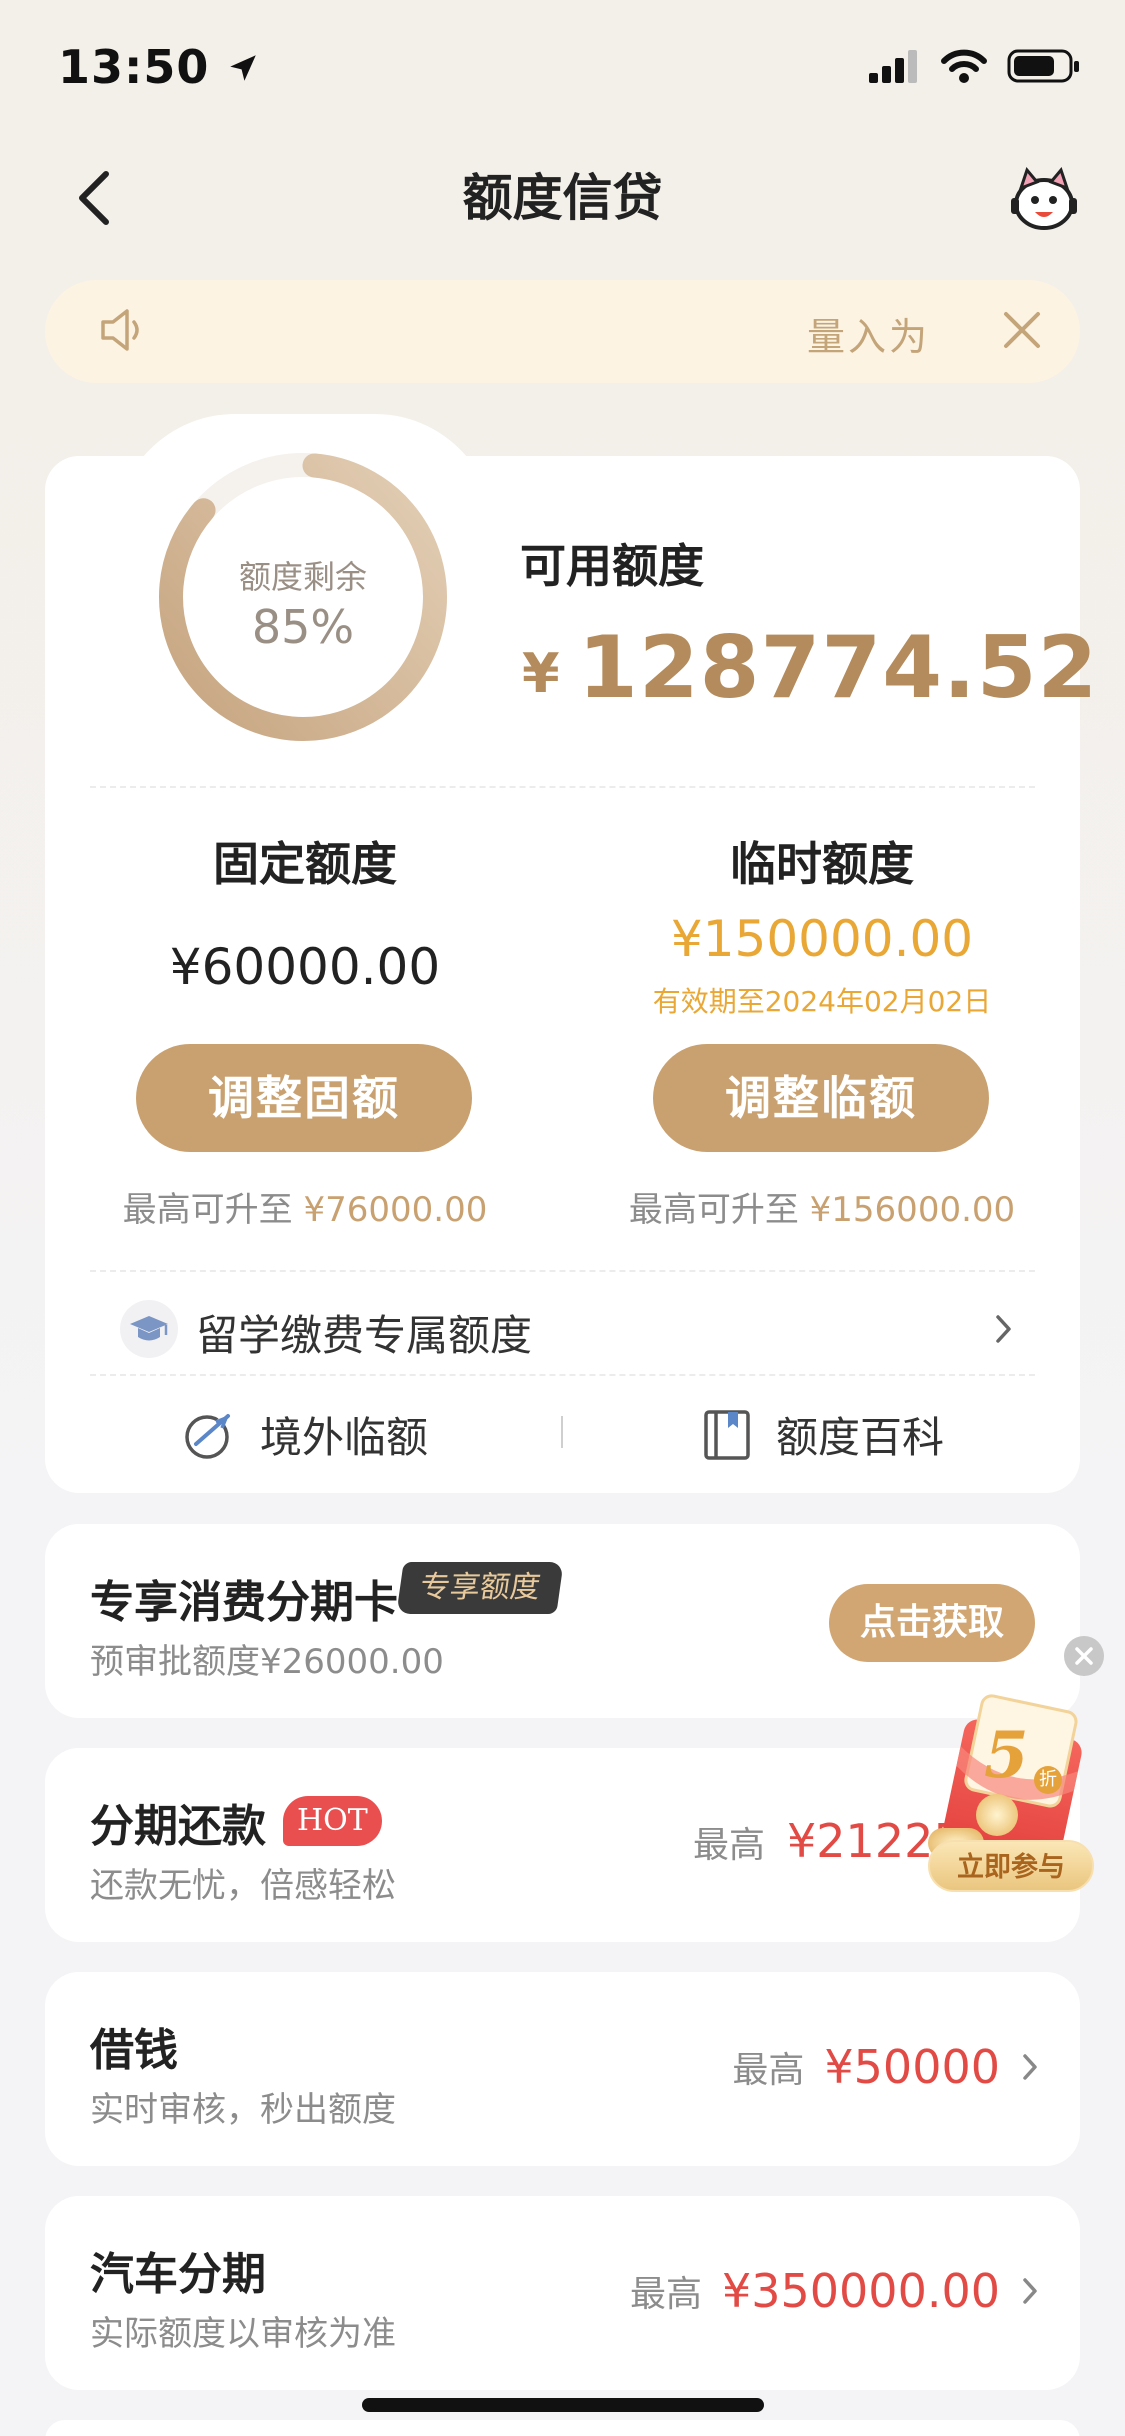 The image size is (1125, 2436). I want to click on card-title: 借钱, so click(134, 2050).